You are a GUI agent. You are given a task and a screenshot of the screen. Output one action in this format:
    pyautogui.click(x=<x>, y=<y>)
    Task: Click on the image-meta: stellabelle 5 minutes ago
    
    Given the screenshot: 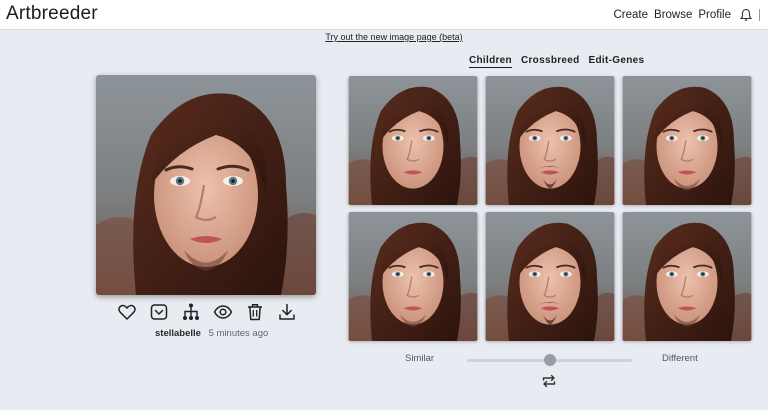 What is the action you would take?
    pyautogui.click(x=211, y=333)
    